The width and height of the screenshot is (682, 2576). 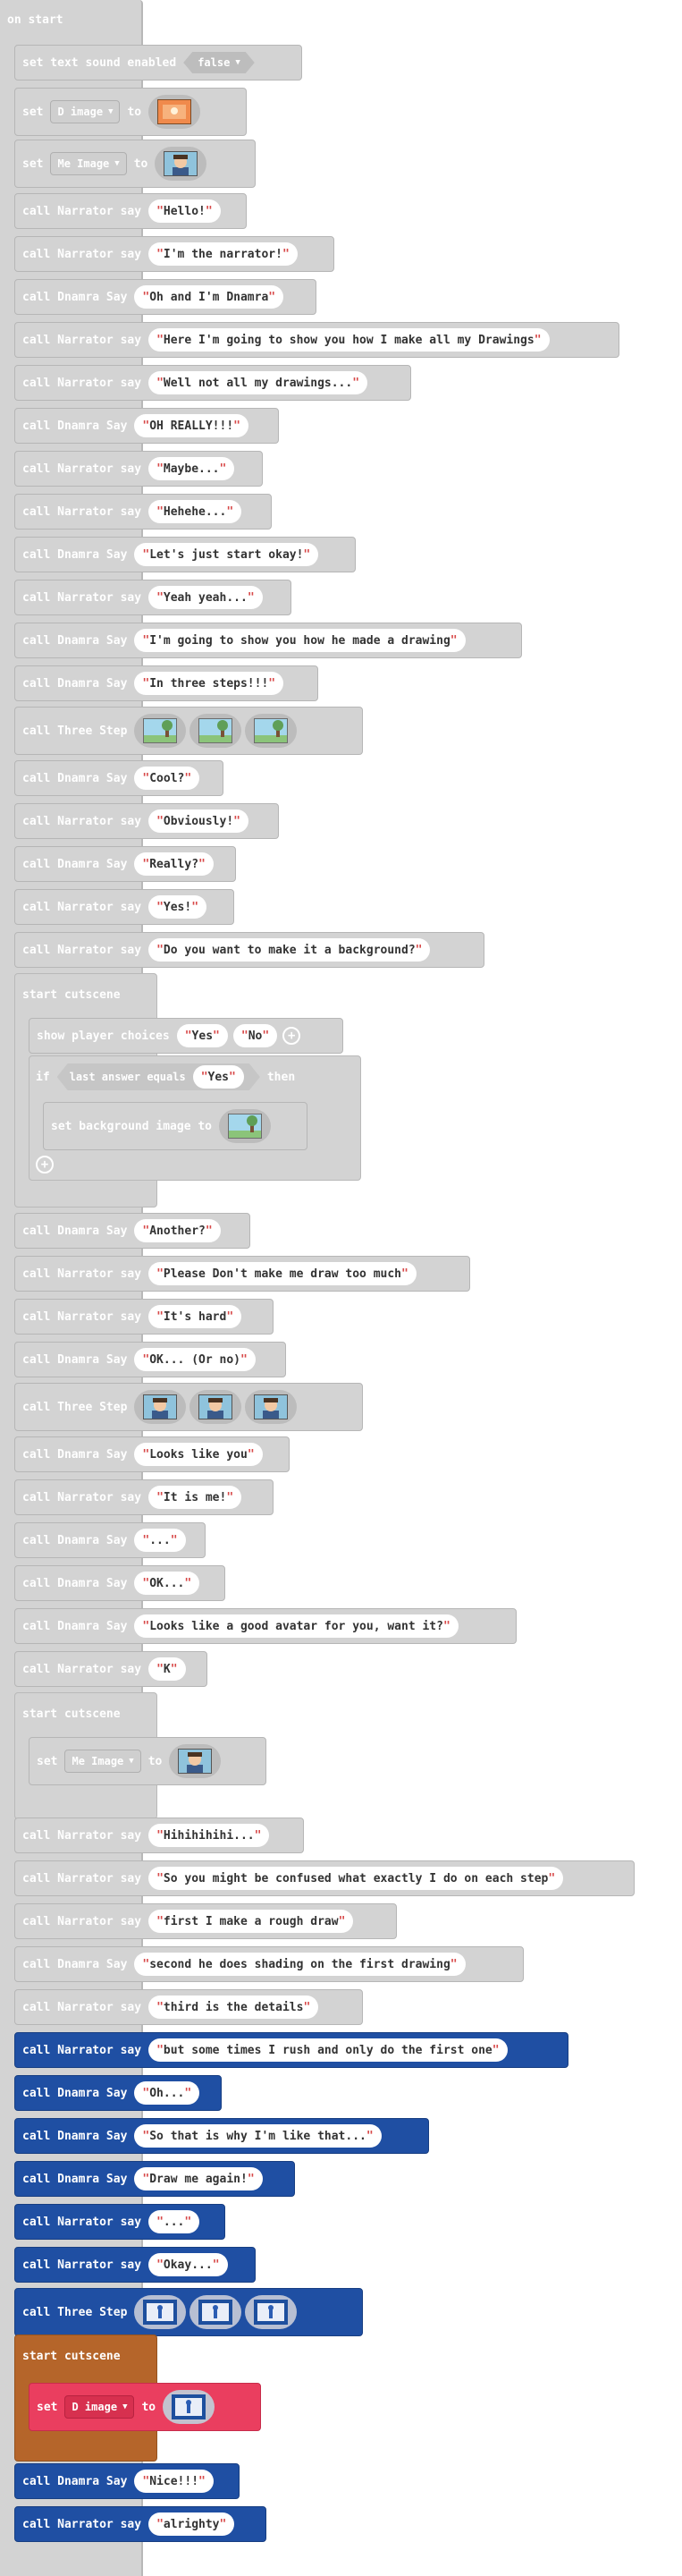 What do you see at coordinates (110, 1540) in the screenshot?
I see `say-block: call Dnamra Say "... "` at bounding box center [110, 1540].